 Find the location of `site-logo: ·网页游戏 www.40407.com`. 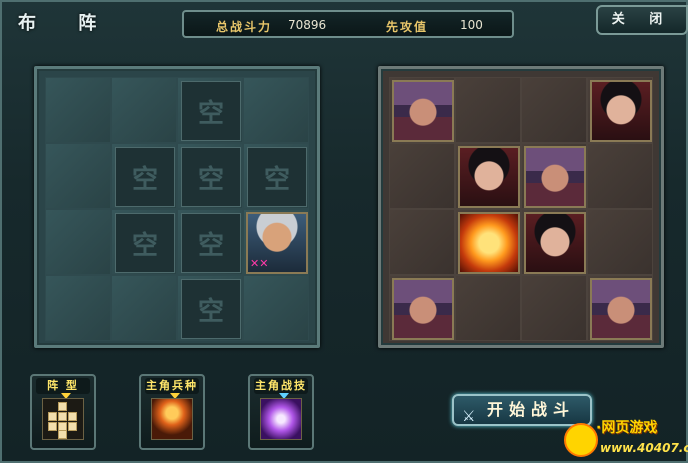

site-logo: ·网页游戏 www.40407.com is located at coordinates (626, 439).